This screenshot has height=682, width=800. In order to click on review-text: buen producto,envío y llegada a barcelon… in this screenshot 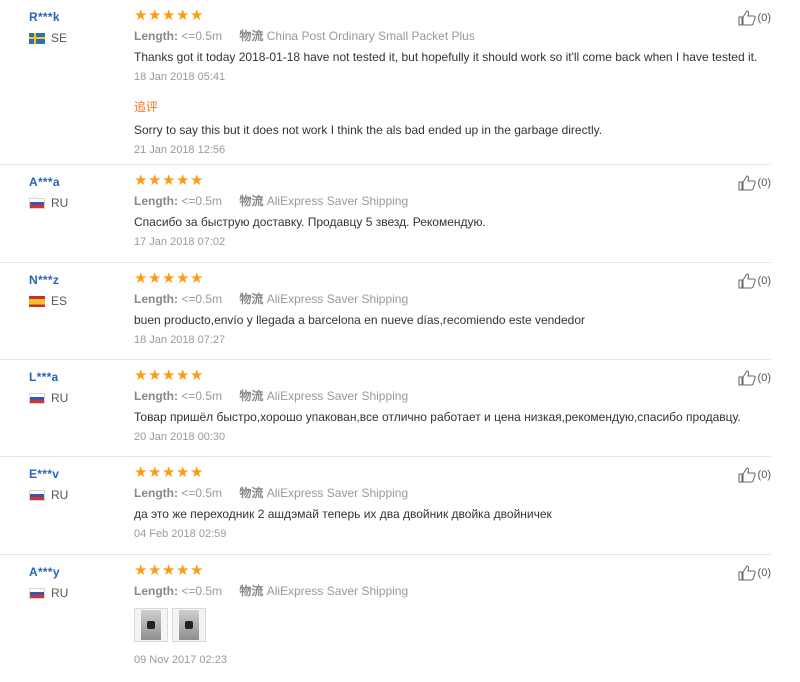, I will do `click(359, 320)`.